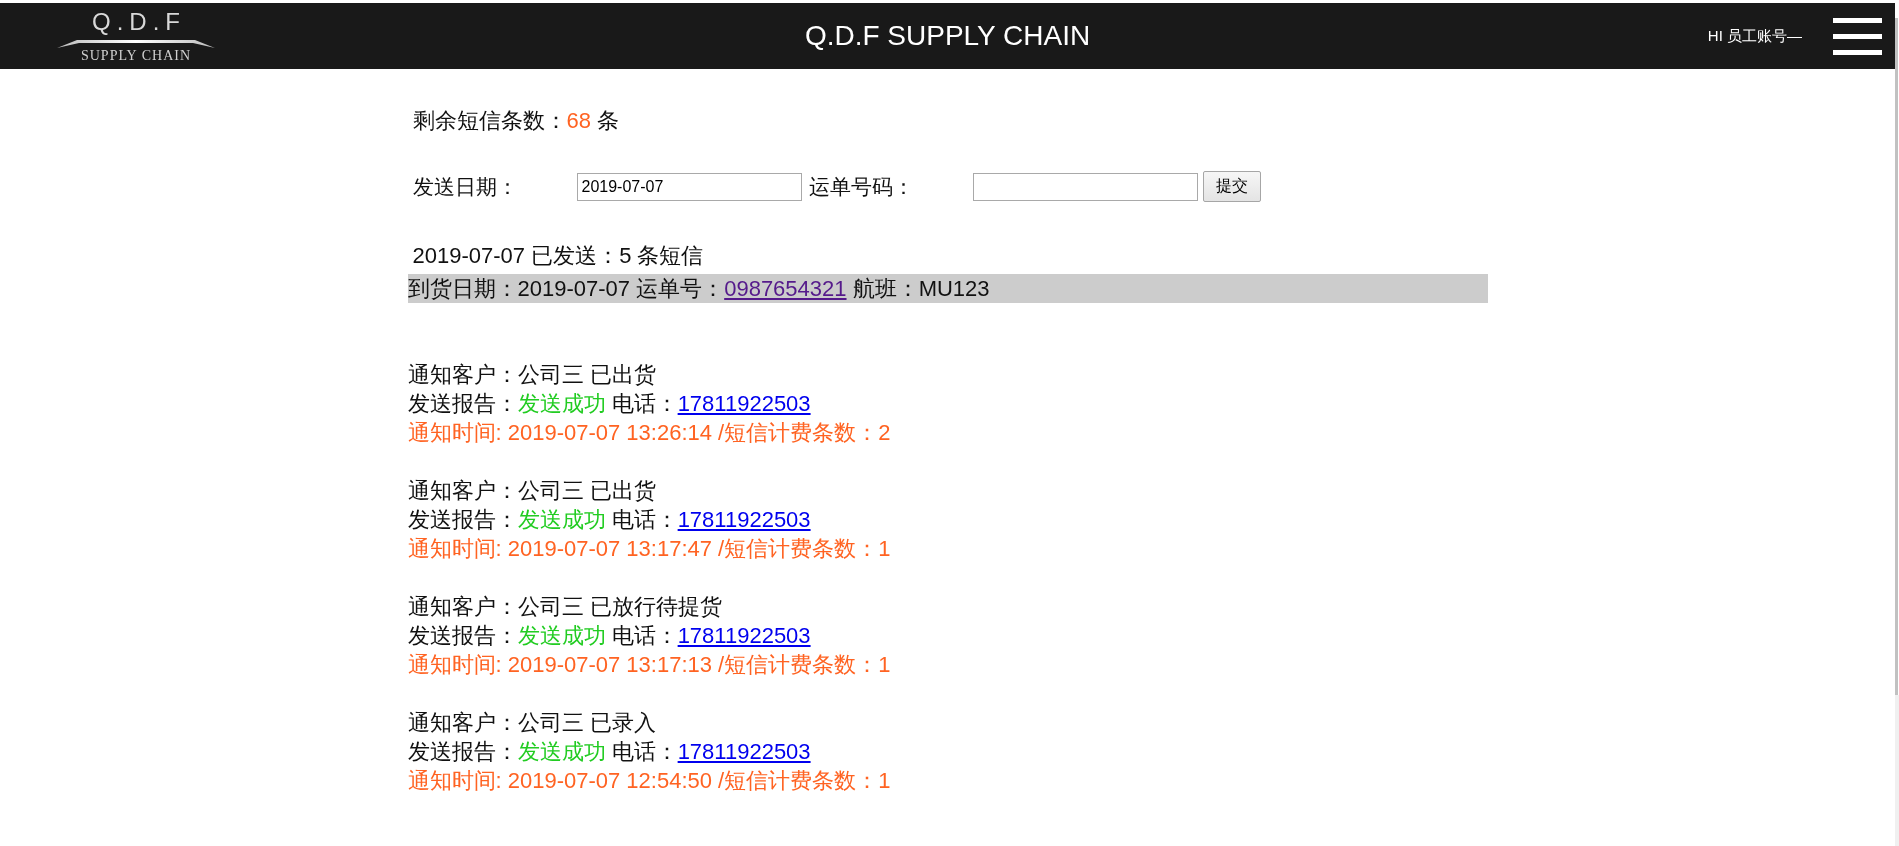 This screenshot has height=846, width=1899. What do you see at coordinates (1857, 36) in the screenshot?
I see `menu-icon` at bounding box center [1857, 36].